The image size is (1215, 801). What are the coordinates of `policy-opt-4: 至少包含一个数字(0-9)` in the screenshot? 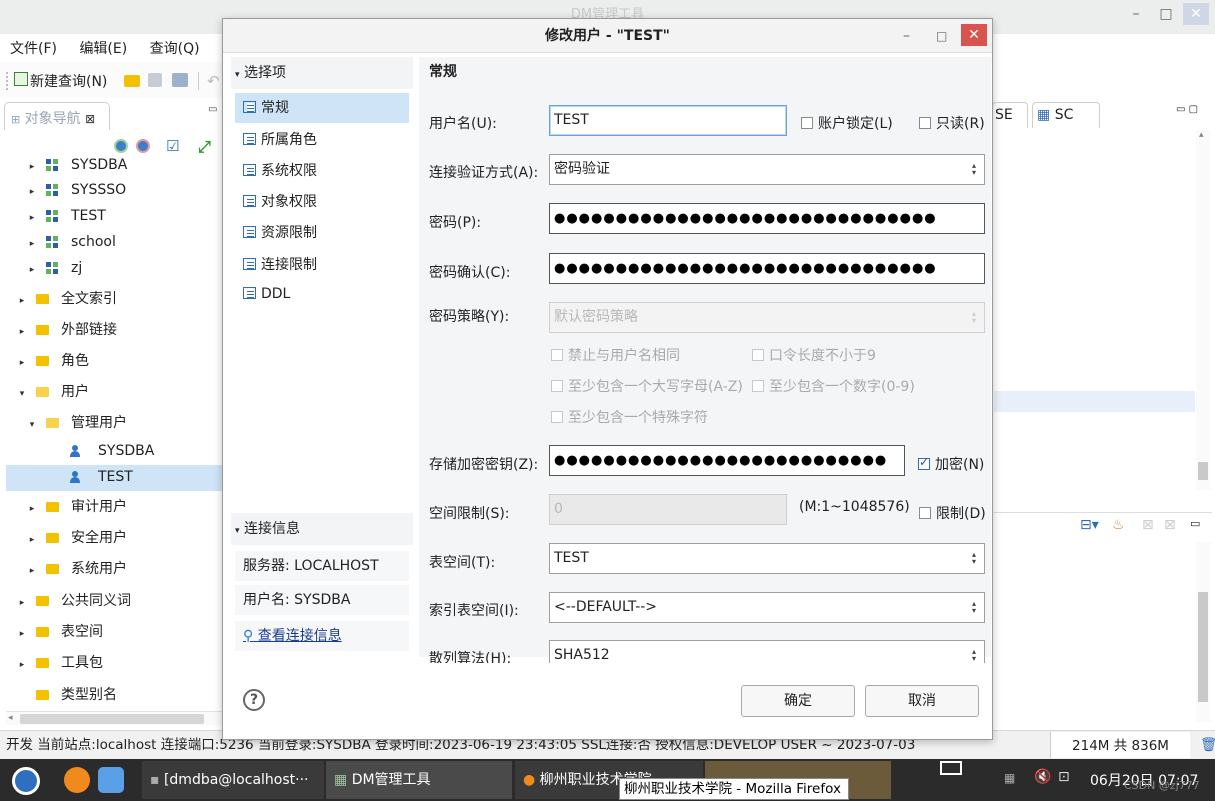 It's located at (833, 386).